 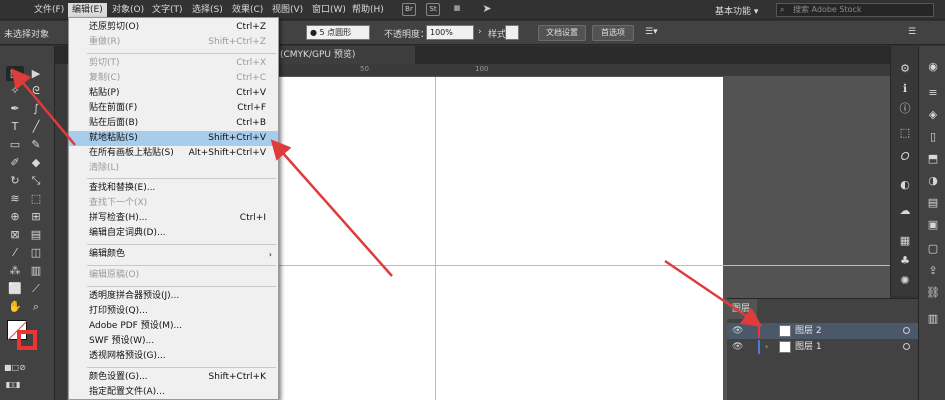 What do you see at coordinates (36, 270) in the screenshot?
I see `graph-tool-icon: ▥` at bounding box center [36, 270].